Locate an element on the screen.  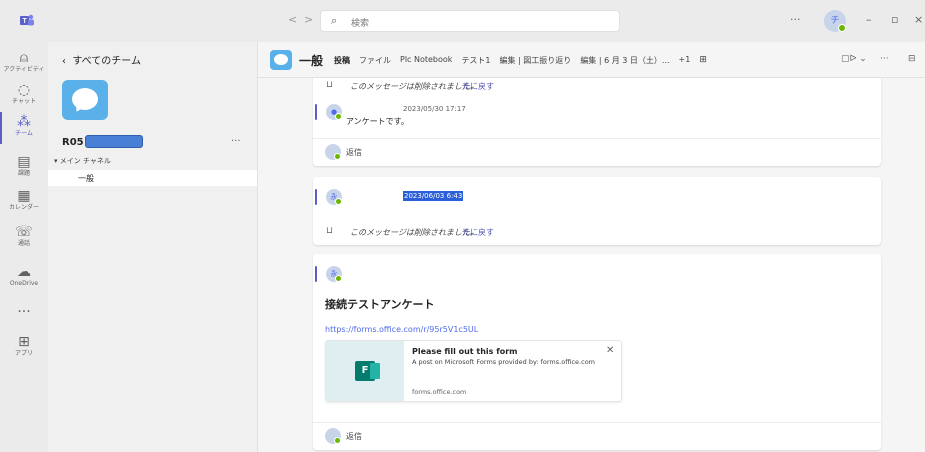
post-title: 接続テストアンケート is located at coordinates (380, 304).